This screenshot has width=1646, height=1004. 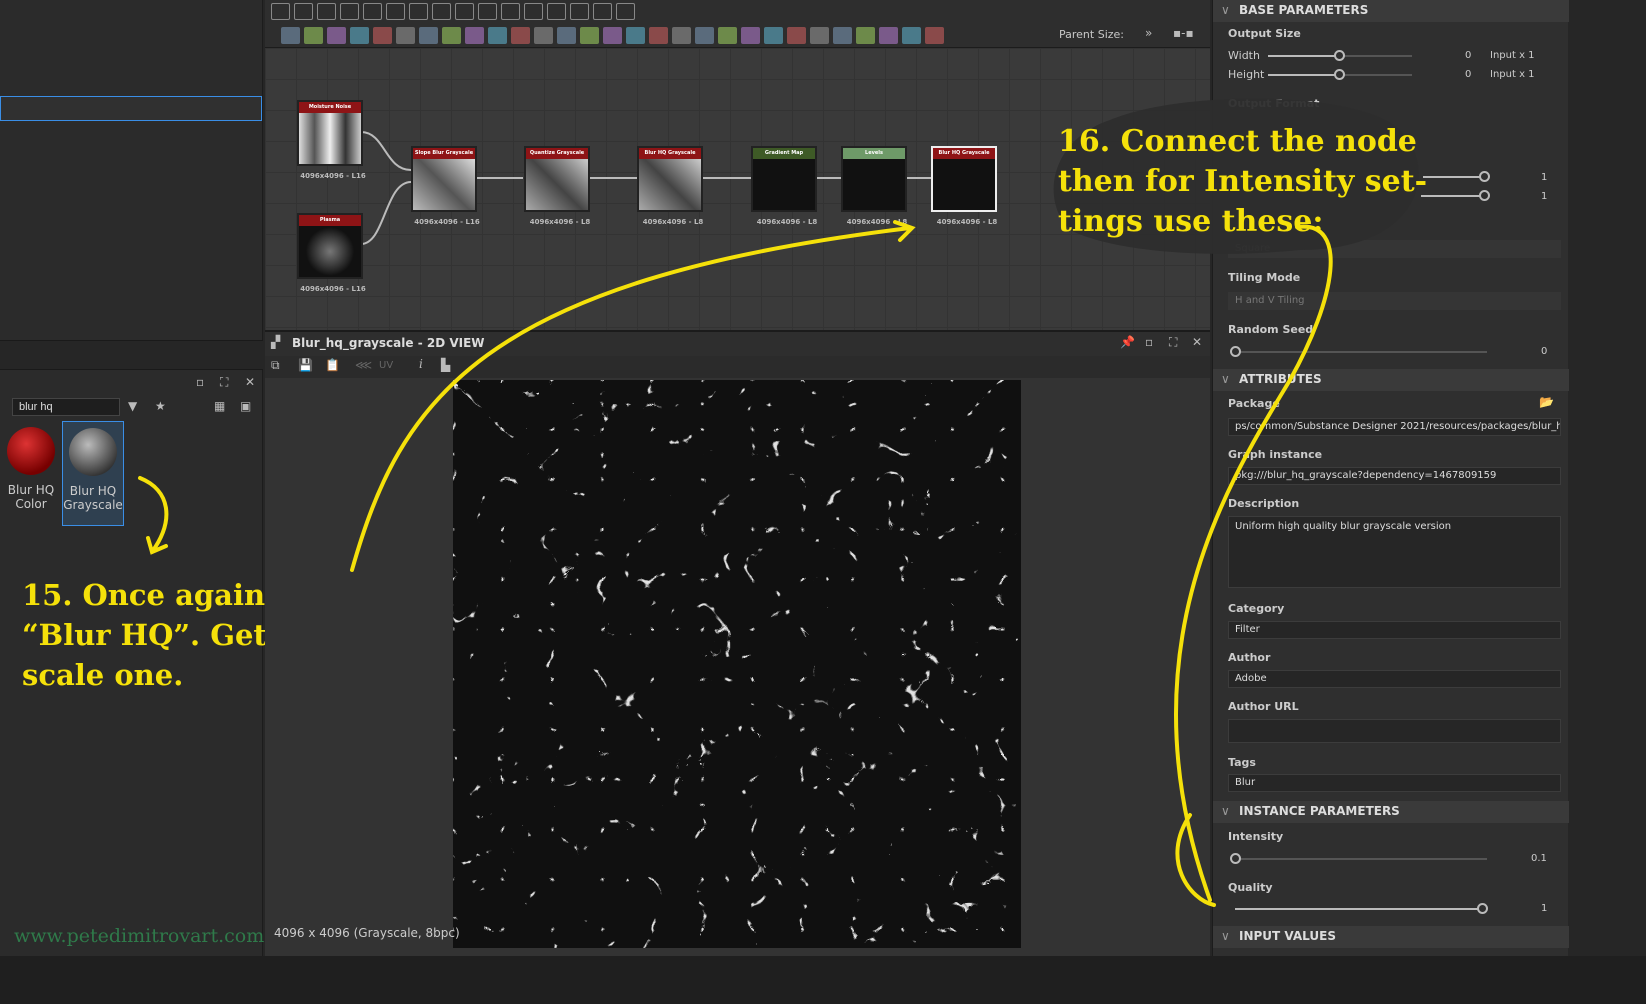 What do you see at coordinates (131, 108) in the screenshot?
I see `selected-field` at bounding box center [131, 108].